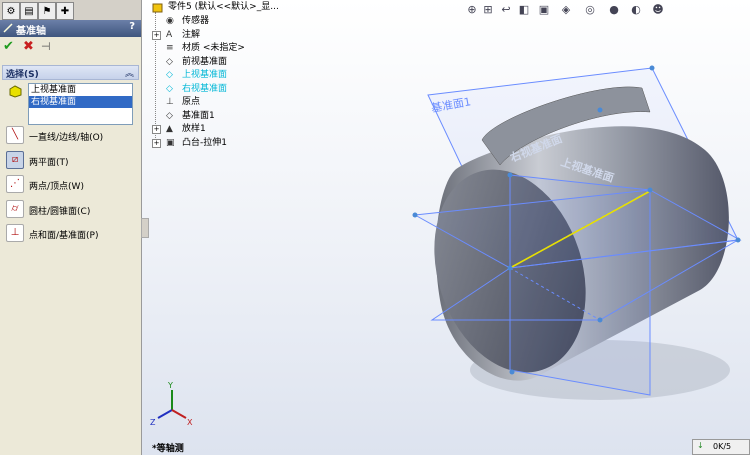 This screenshot has width=750, height=455. Describe the element at coordinates (205, 75) in the screenshot. I see `tree-item-label: 上视基准面` at that location.